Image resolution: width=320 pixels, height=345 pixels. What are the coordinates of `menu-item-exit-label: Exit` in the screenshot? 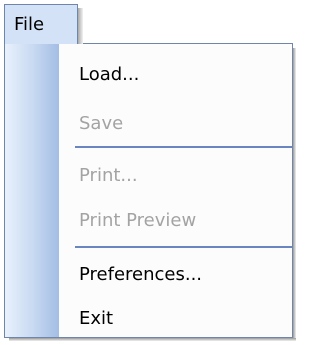 It's located at (96, 318).